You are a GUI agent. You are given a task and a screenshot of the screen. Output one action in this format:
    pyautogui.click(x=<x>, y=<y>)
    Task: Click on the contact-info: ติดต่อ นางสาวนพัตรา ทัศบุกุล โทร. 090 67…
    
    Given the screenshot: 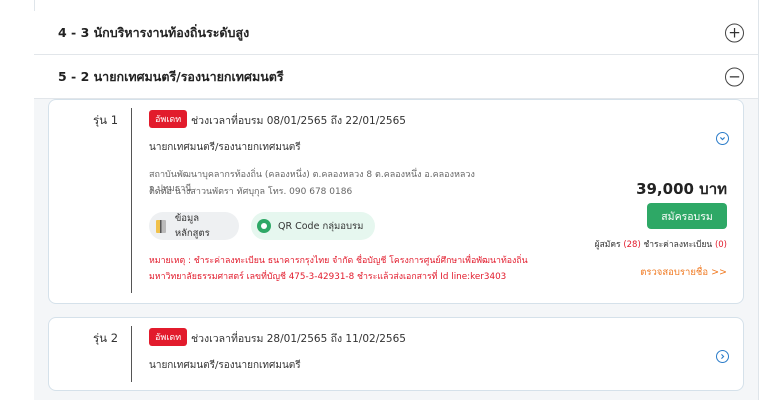 What is the action you would take?
    pyautogui.click(x=251, y=192)
    